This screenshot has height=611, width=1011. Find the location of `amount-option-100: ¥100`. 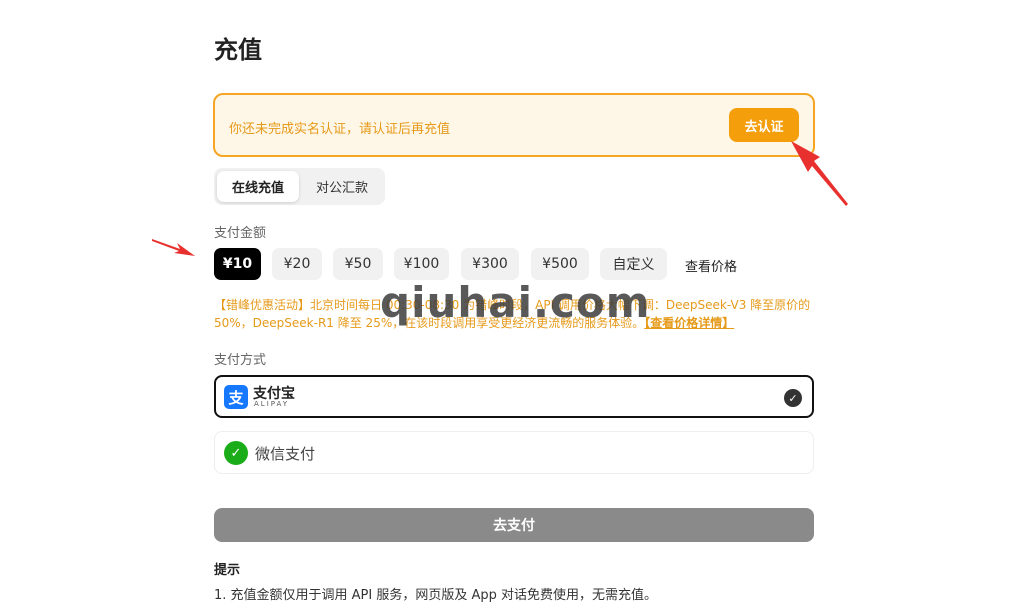

amount-option-100: ¥100 is located at coordinates (421, 264).